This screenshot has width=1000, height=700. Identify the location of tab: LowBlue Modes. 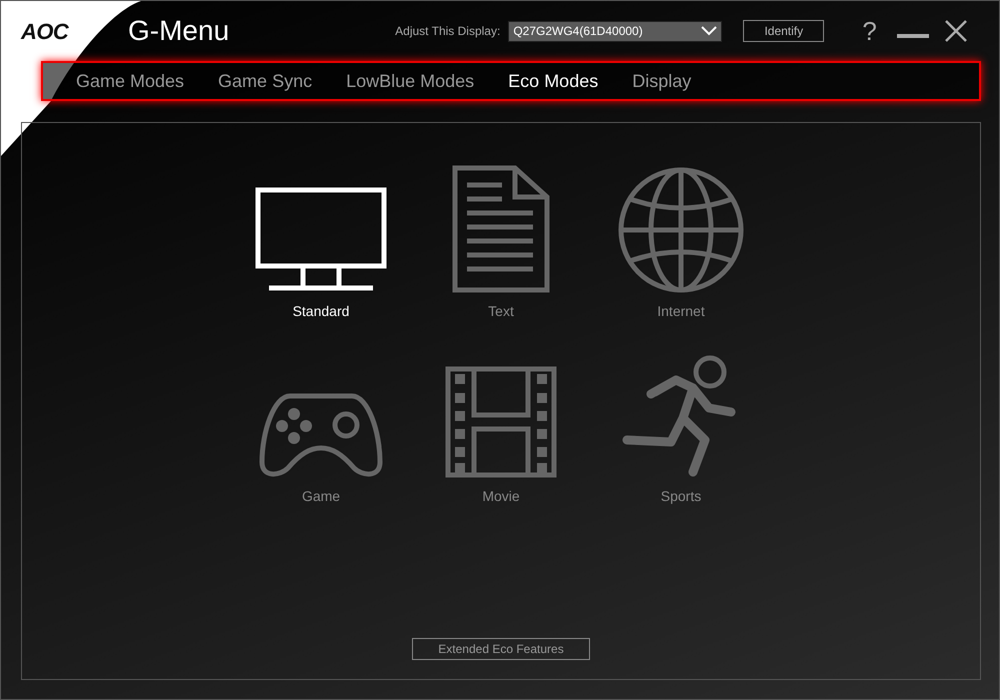
(410, 81).